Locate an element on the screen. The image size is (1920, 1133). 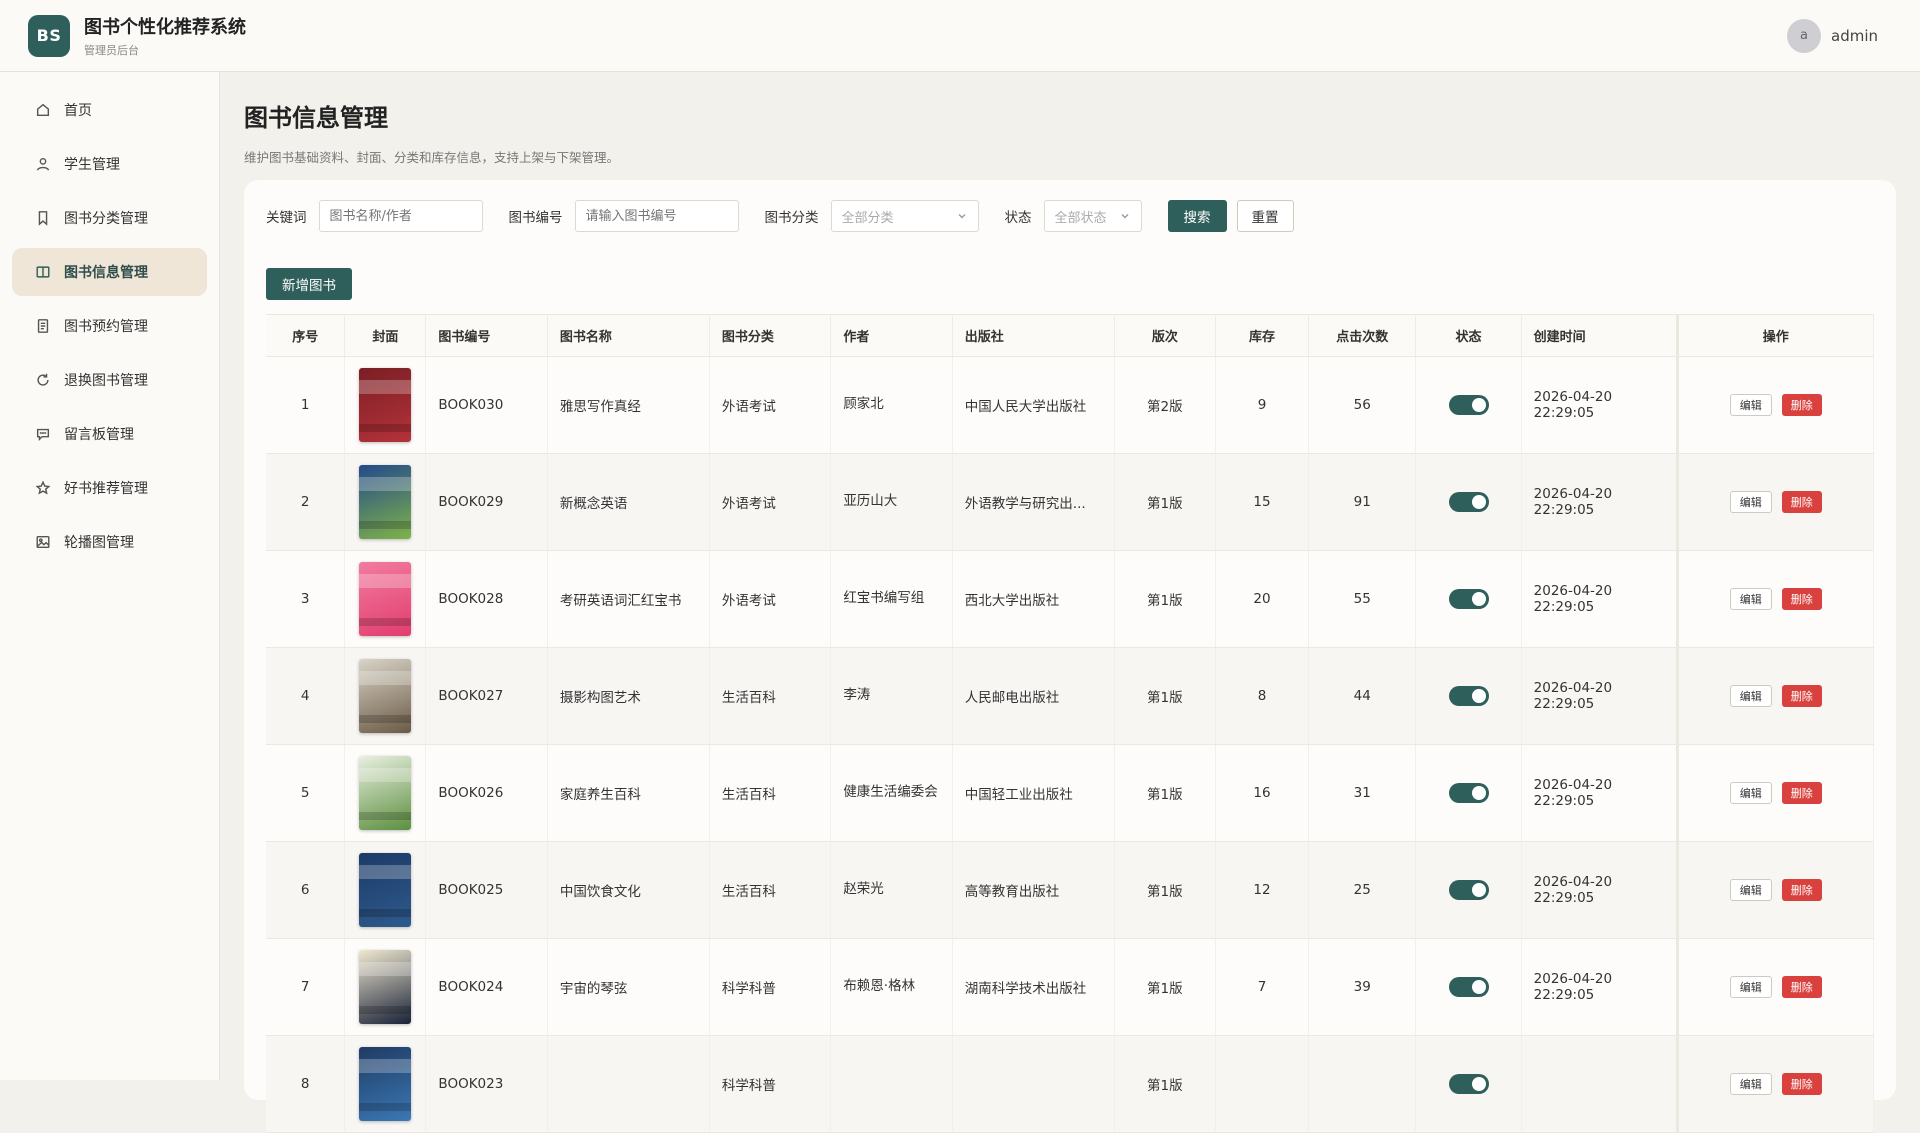
refresh-icon is located at coordinates (43, 380).